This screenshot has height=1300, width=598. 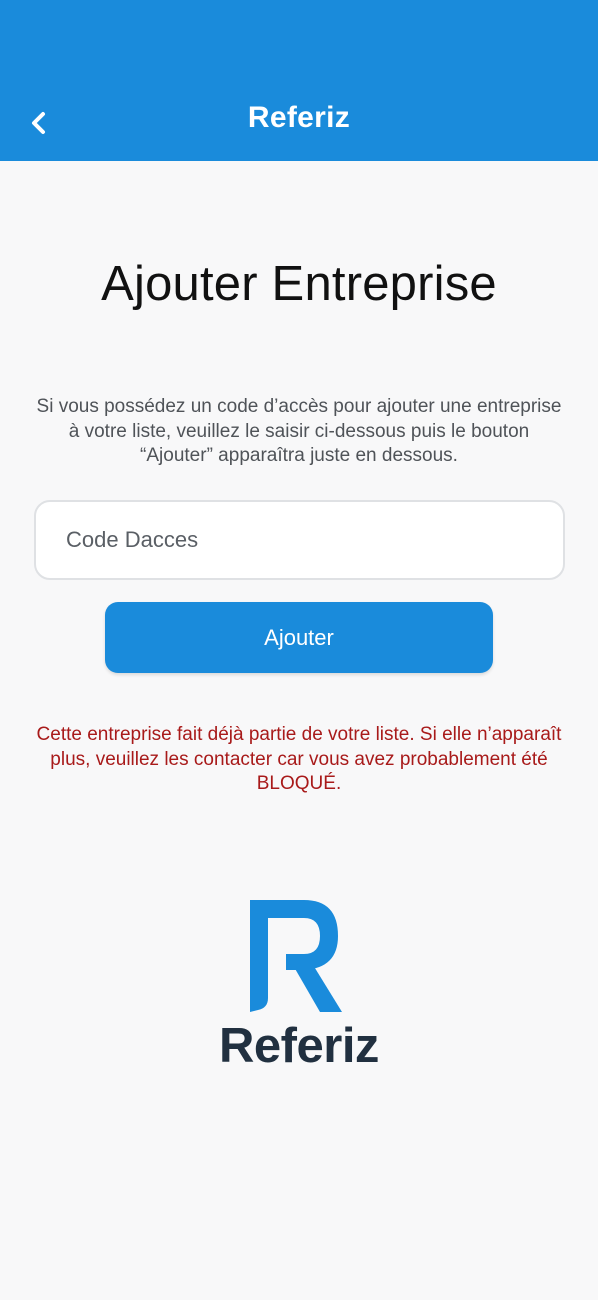 I want to click on referiz-r-logo-icon, so click(x=296, y=956).